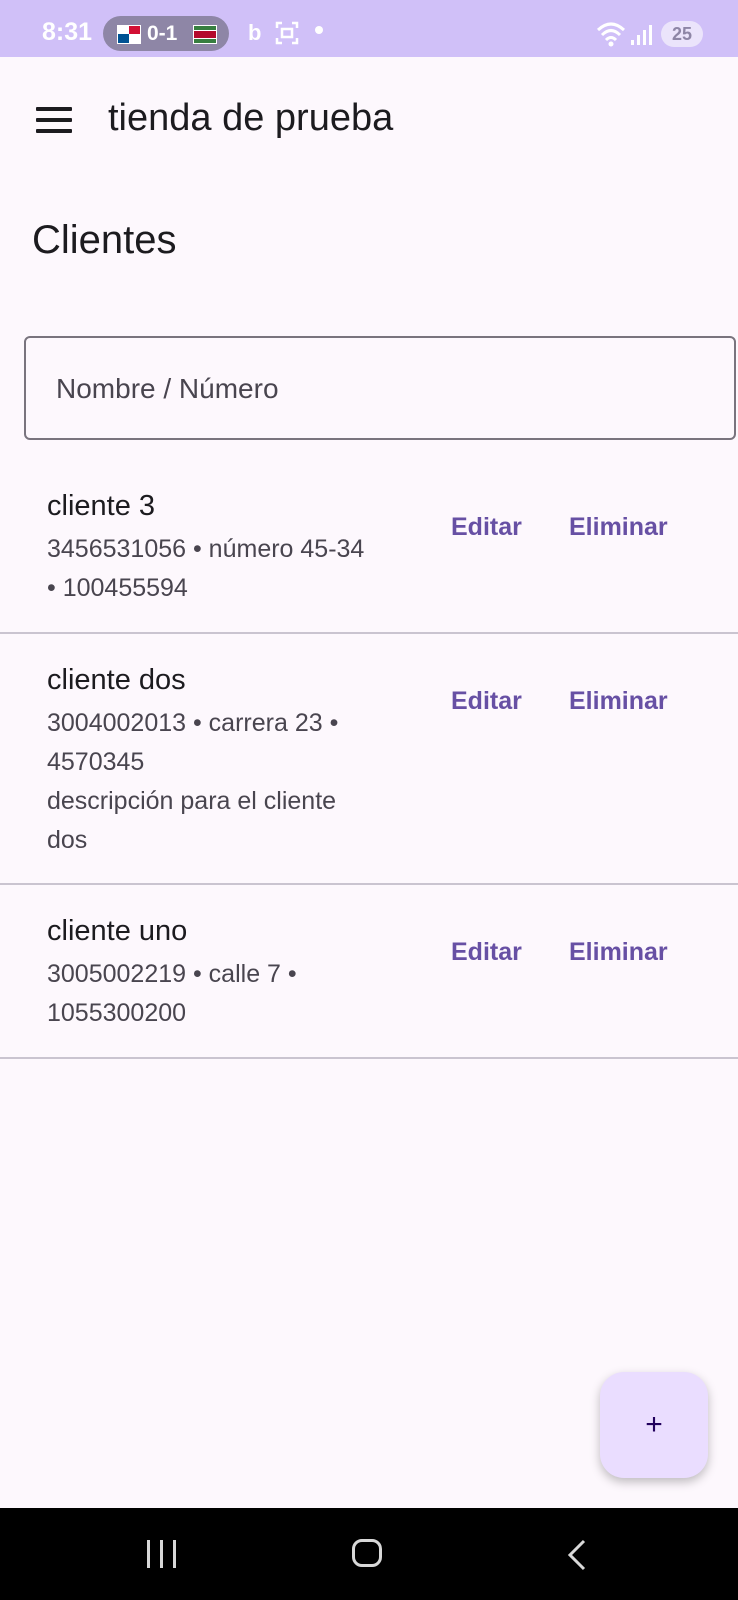 The image size is (738, 1600). What do you see at coordinates (116, 680) in the screenshot?
I see `client-name: cliente dos` at bounding box center [116, 680].